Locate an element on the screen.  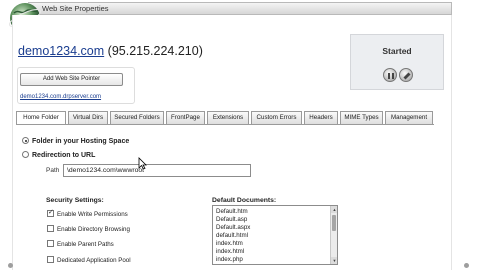
preview-url-link: demo1234.com.drpserver.com is located at coordinates (60, 97).